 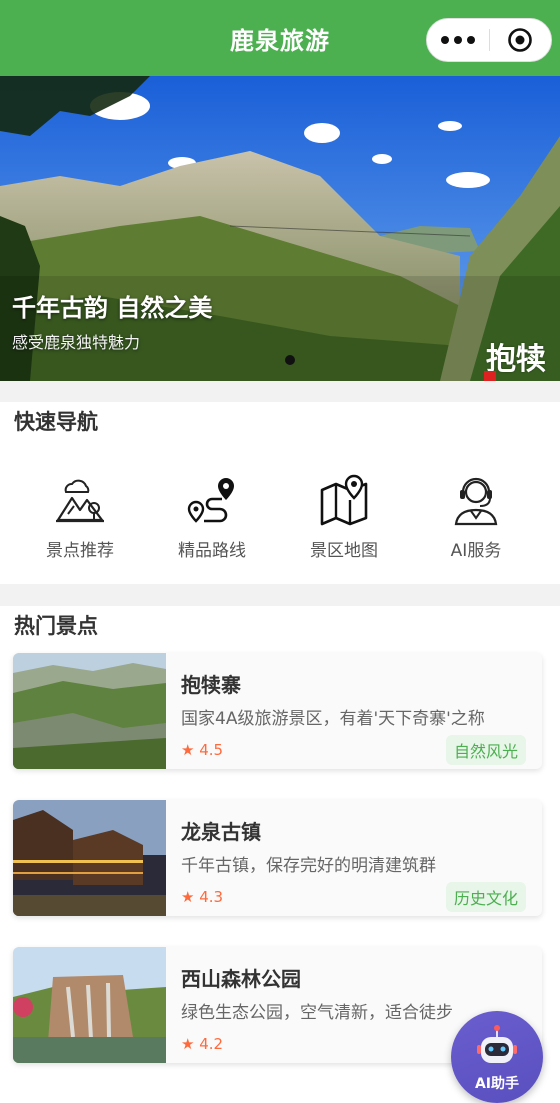 I want to click on seal-stamp, so click(x=490, y=376).